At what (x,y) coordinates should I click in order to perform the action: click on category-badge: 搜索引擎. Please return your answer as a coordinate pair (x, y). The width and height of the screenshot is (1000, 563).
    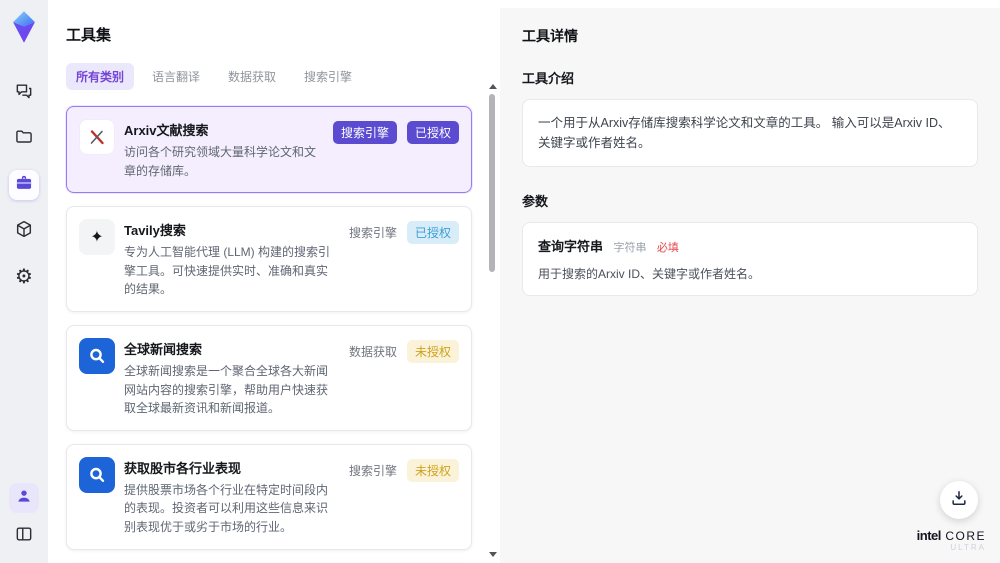
    Looking at the image, I should click on (364, 132).